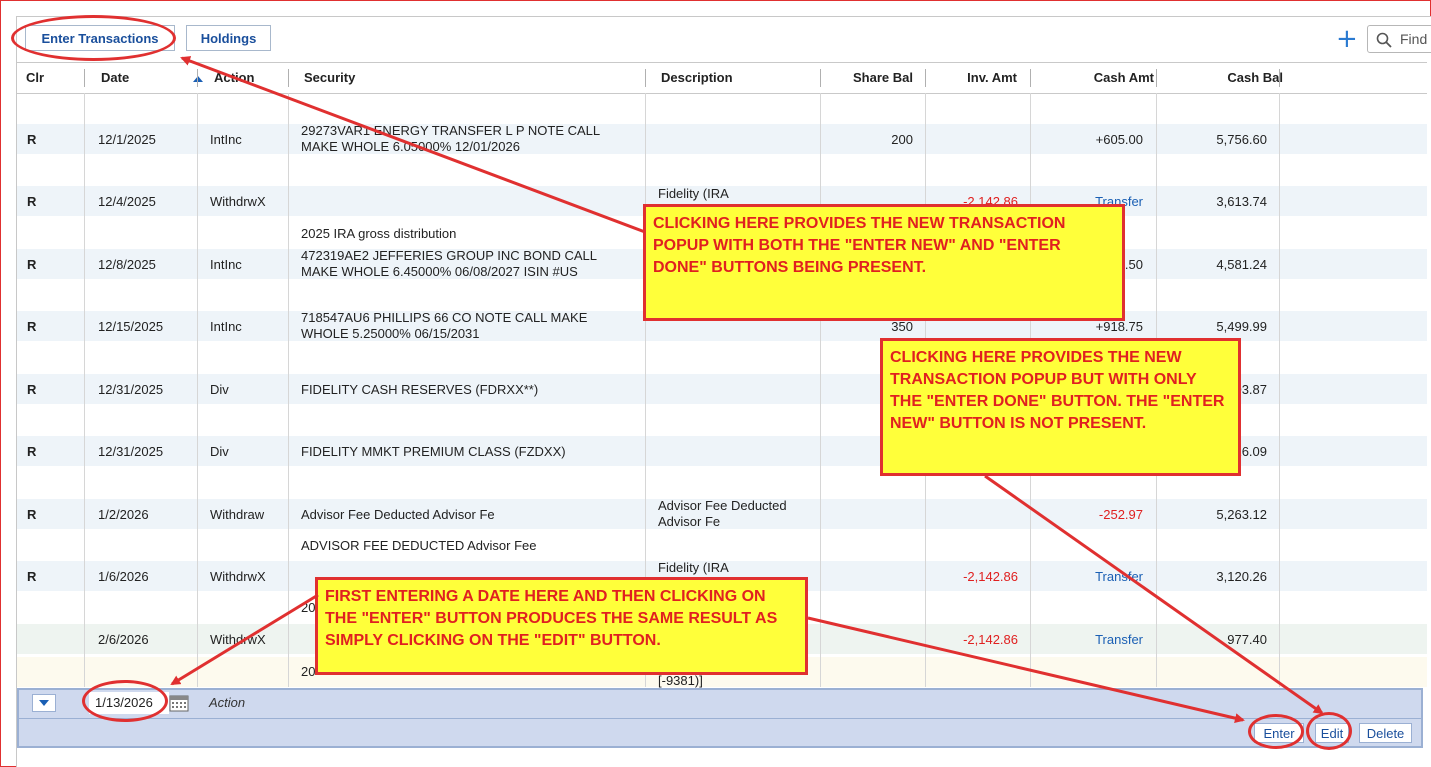 This screenshot has height=767, width=1431. Describe the element at coordinates (1154, 594) in the screenshot. I see `arrow-to-edit` at that location.